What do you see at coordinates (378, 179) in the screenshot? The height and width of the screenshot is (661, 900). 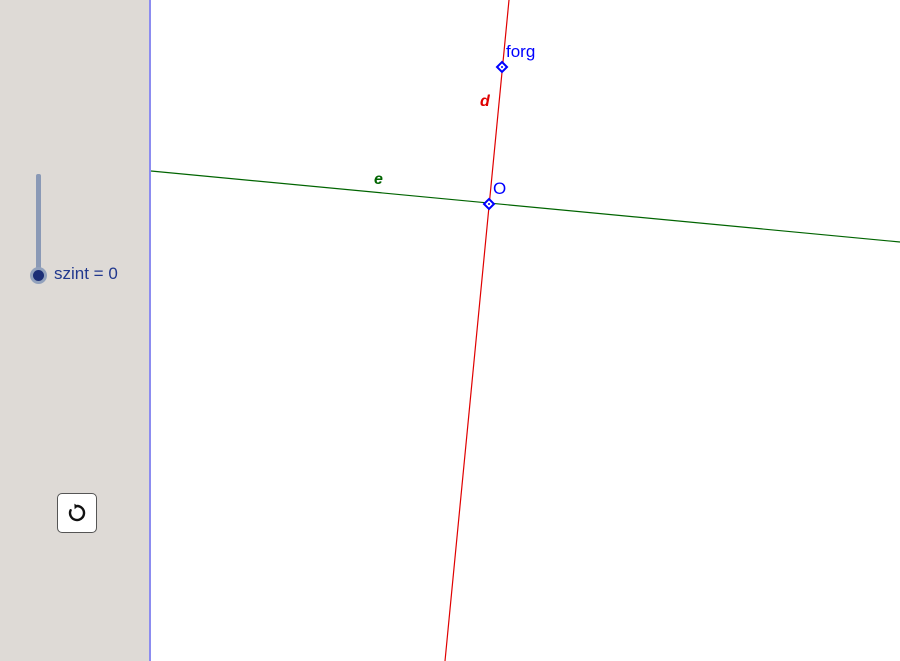 I see `line-e-label: e` at bounding box center [378, 179].